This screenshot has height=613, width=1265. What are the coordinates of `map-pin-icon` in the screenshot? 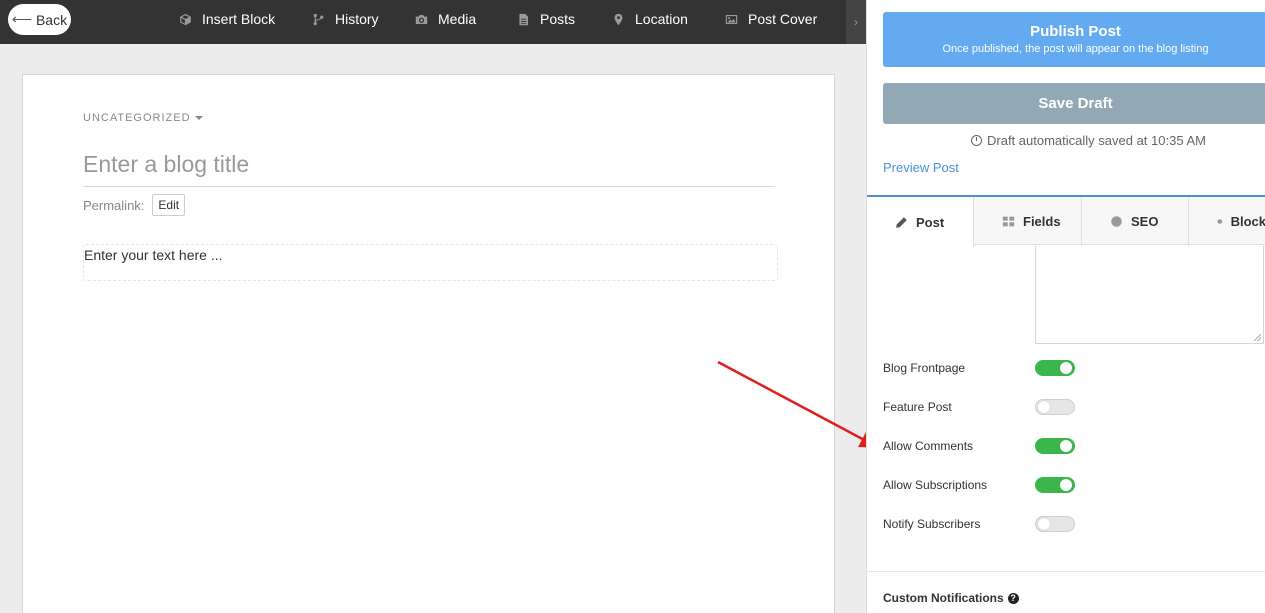 It's located at (618, 19).